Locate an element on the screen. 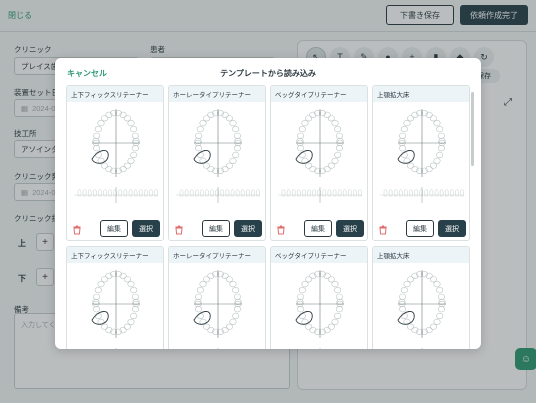 This screenshot has width=536, height=403. modal-title: テンプレートから読み込み is located at coordinates (268, 73).